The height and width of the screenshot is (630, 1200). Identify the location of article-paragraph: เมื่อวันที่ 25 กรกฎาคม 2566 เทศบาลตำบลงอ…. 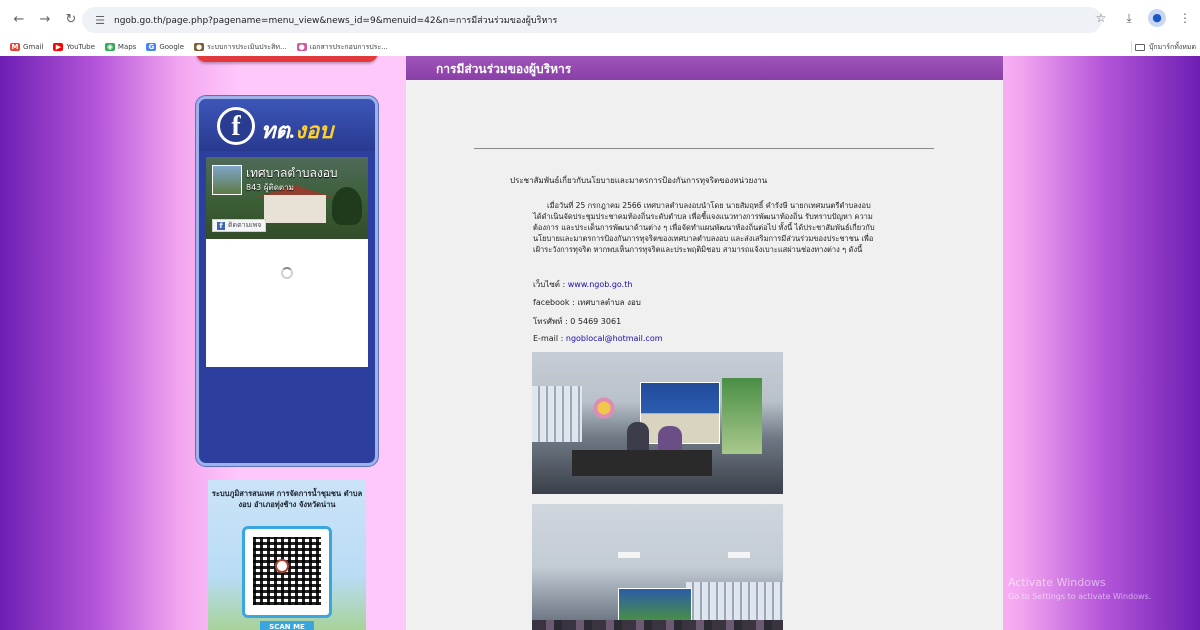
(704, 227).